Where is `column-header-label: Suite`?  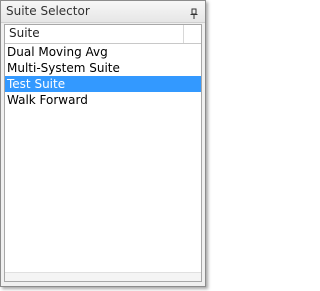
column-header-label: Suite is located at coordinates (24, 33).